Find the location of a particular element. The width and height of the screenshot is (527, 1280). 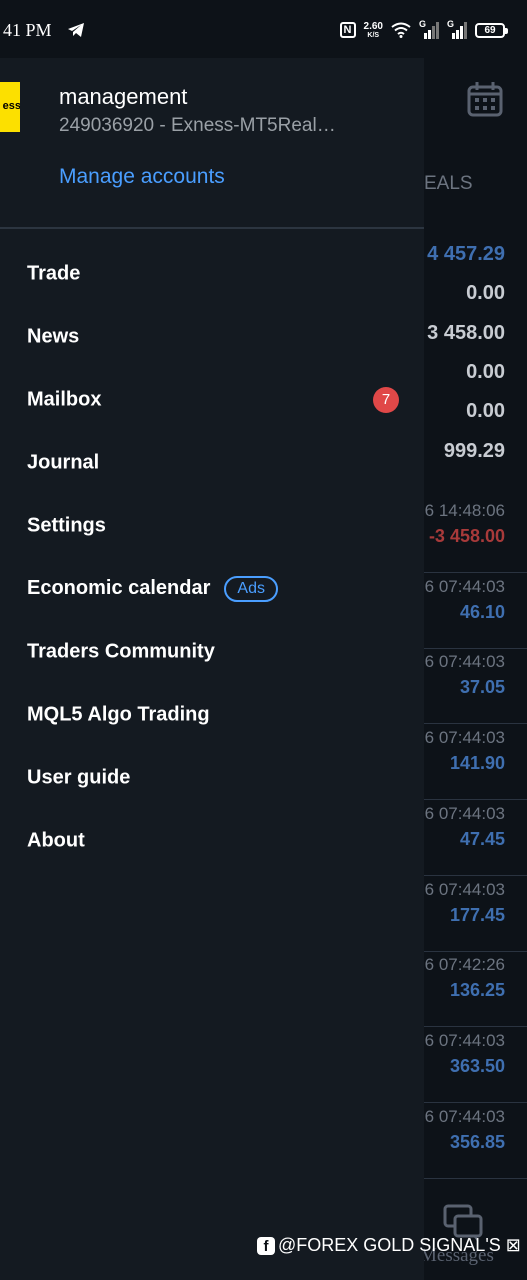

network-speed: 2.60 K/S is located at coordinates (373, 29).